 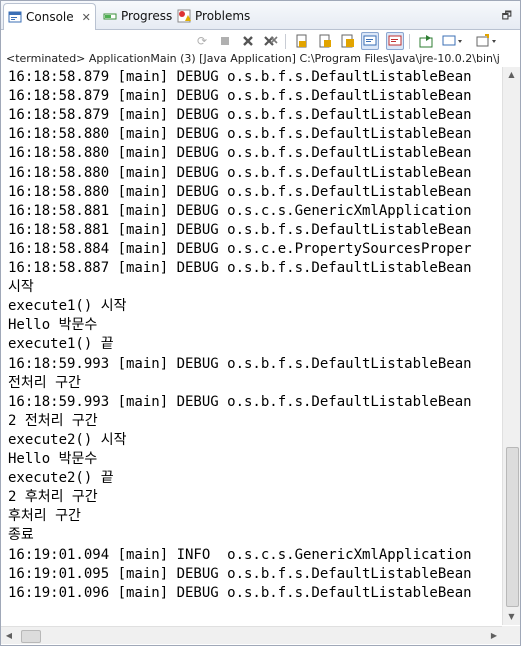 I want to click on minimize-maximize-icon: 🗗, so click(x=507, y=16).